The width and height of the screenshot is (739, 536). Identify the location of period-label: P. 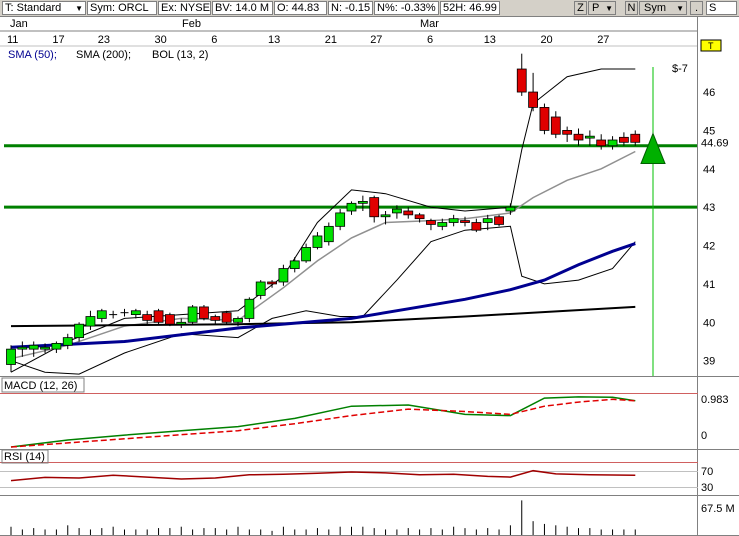
(596, 8).